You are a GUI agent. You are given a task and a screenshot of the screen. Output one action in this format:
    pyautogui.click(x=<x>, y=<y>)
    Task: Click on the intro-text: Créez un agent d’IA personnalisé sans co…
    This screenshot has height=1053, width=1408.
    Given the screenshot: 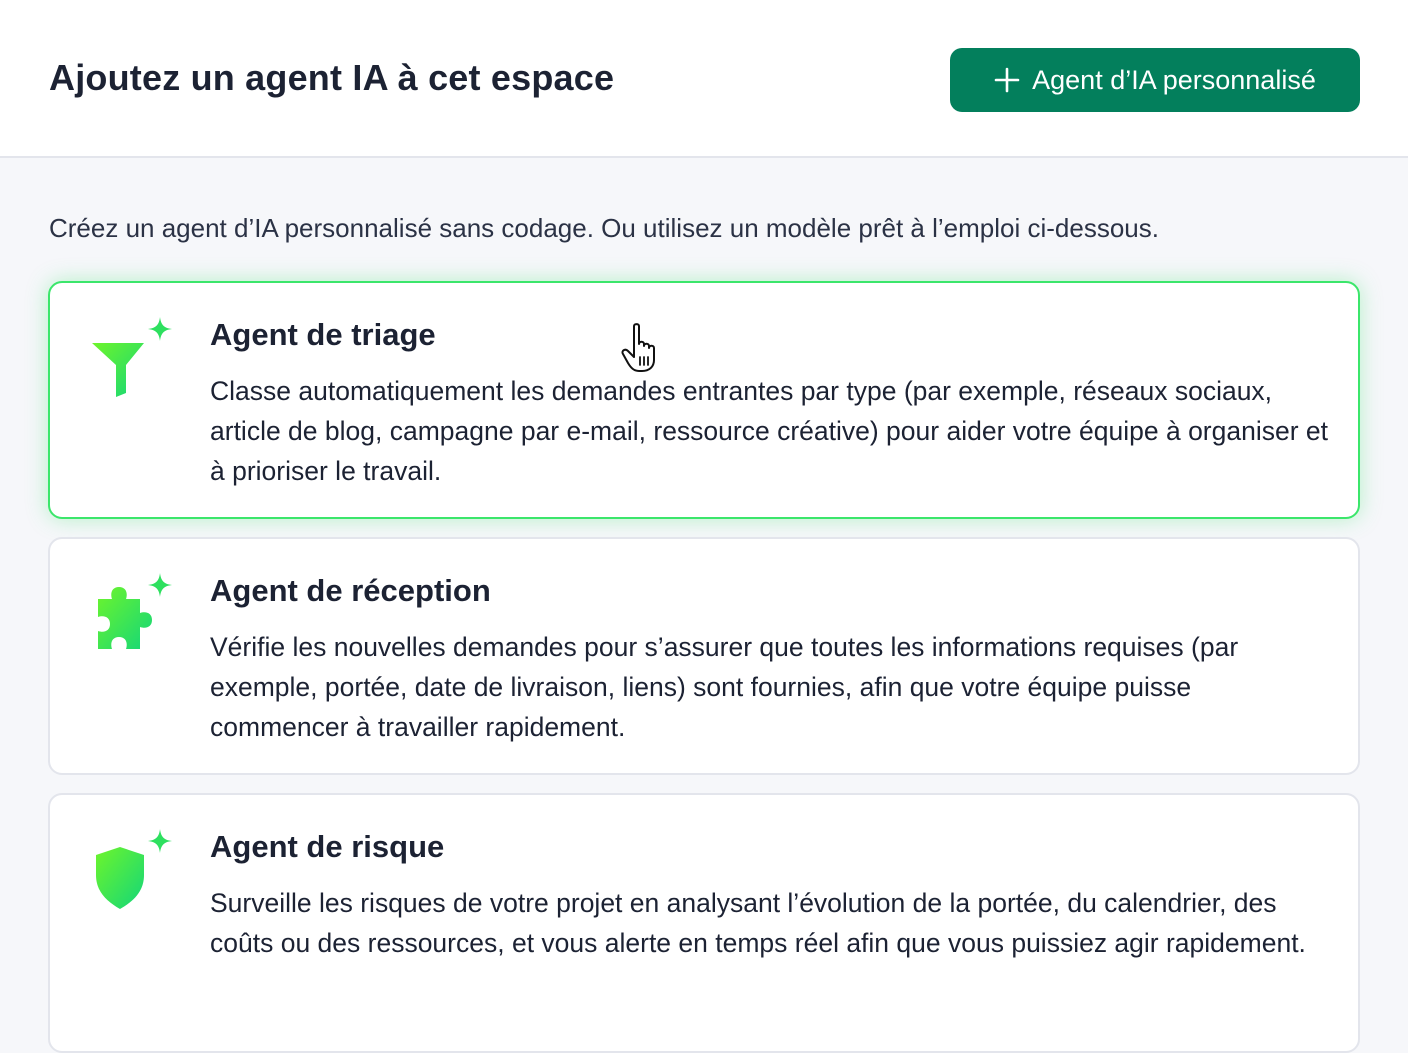 What is the action you would take?
    pyautogui.click(x=604, y=228)
    